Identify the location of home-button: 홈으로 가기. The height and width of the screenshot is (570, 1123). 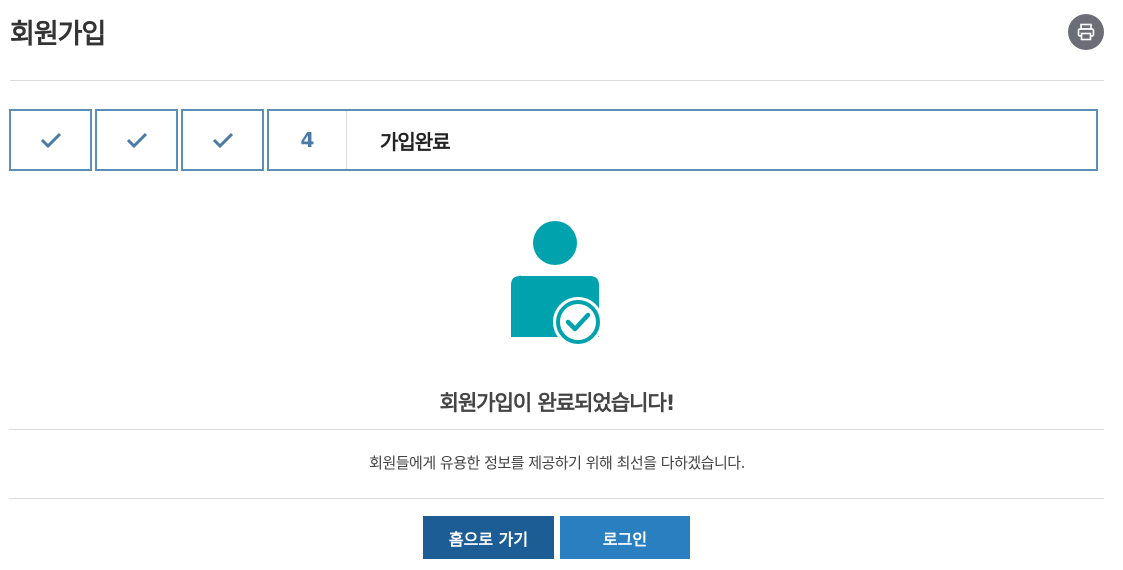
(488, 537).